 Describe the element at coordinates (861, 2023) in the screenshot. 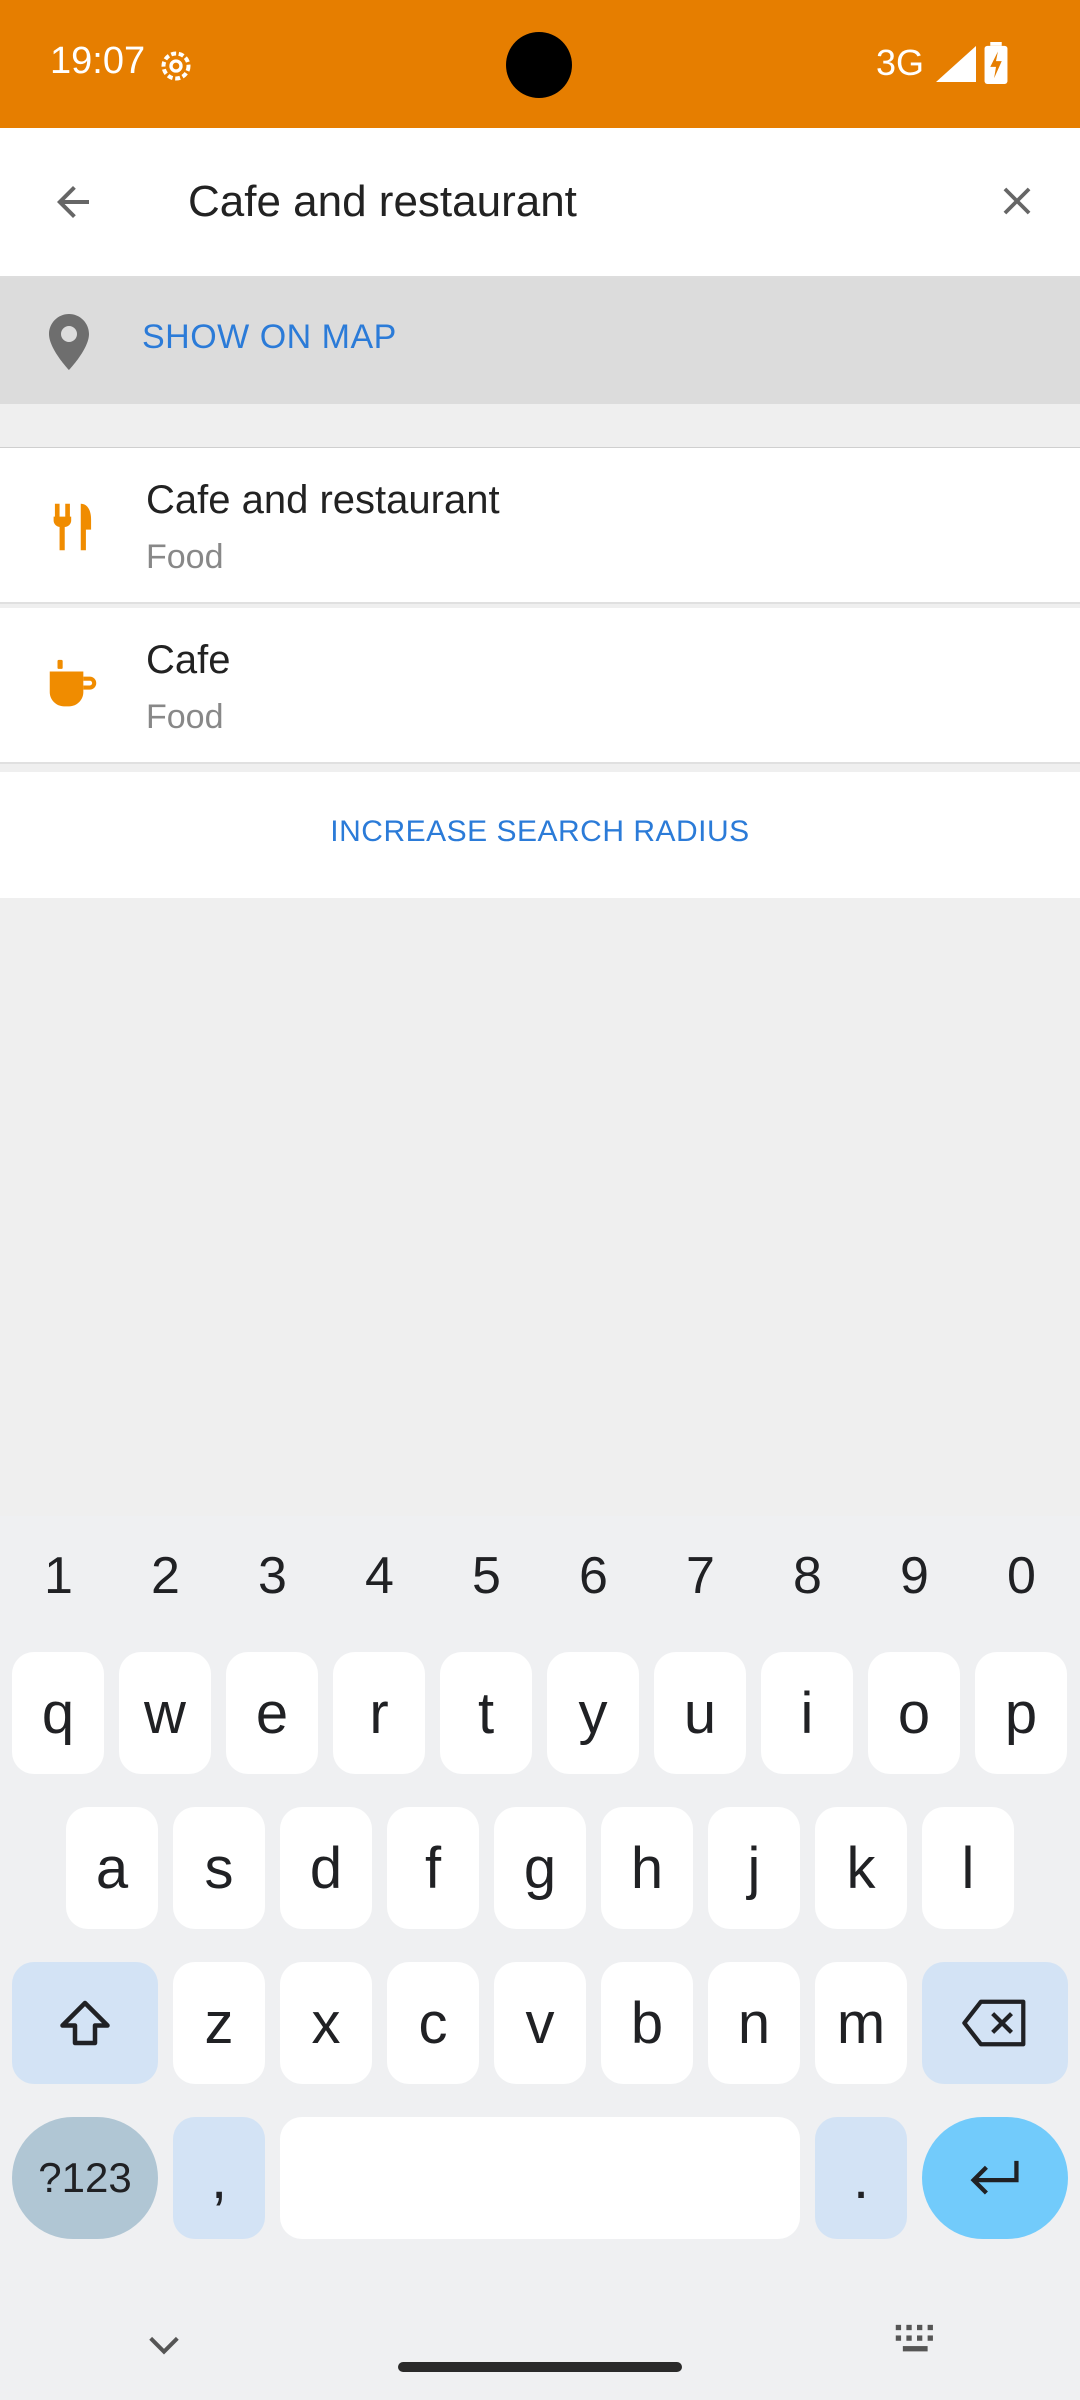

I see `key-m: m` at that location.